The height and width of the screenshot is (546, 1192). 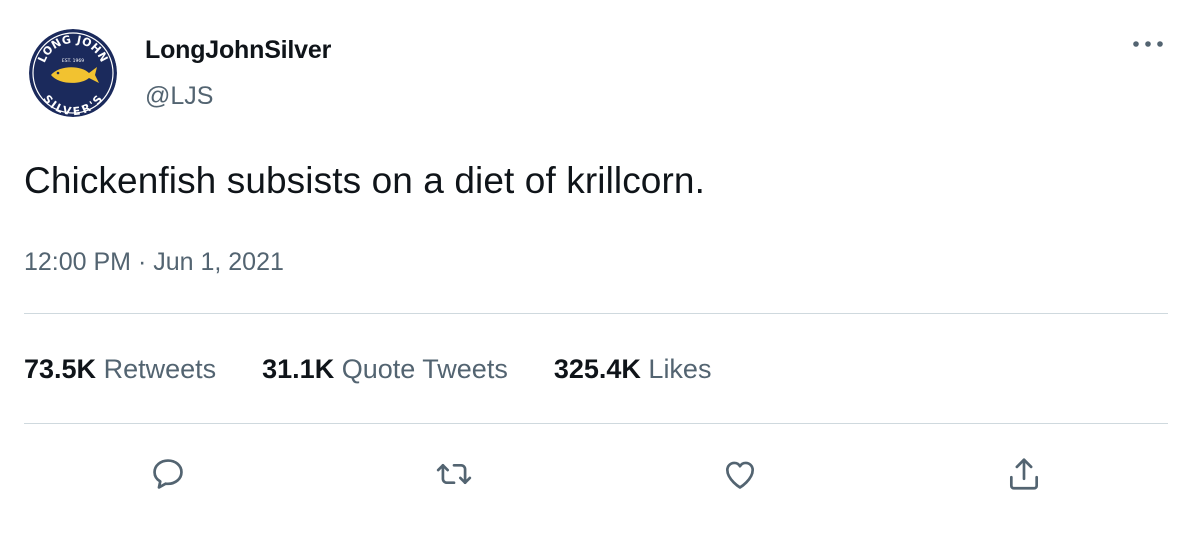 I want to click on likes-count: 325.4K, so click(x=597, y=369).